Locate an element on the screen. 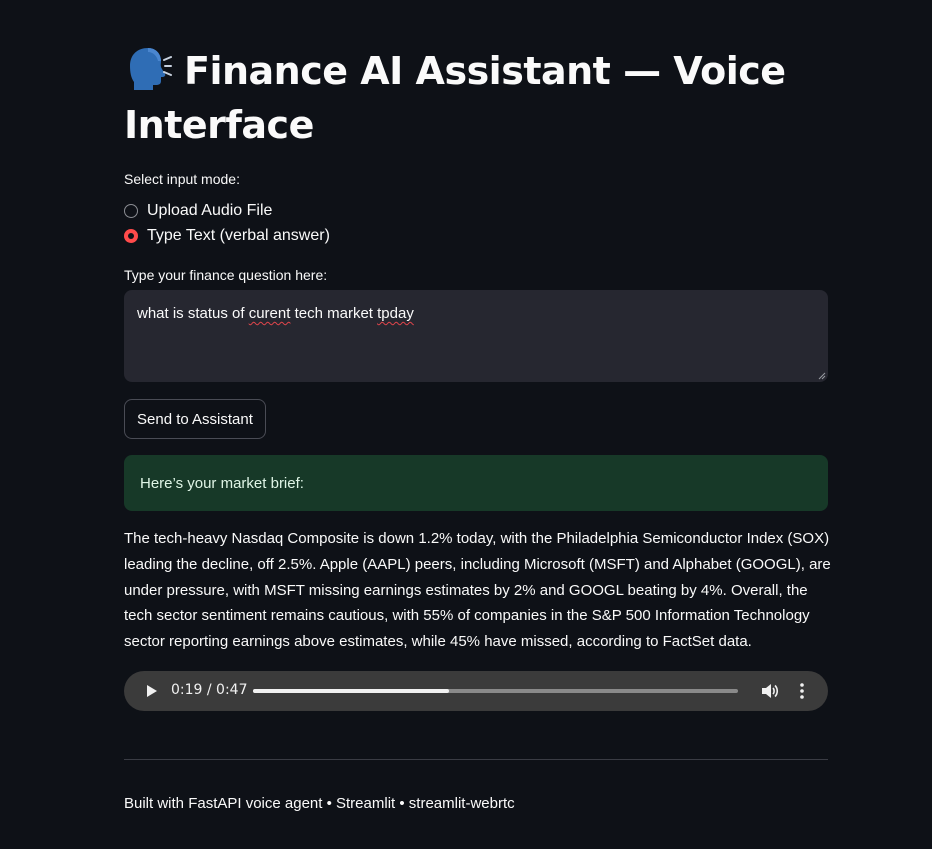  resize-handle-icon is located at coordinates (822, 376).